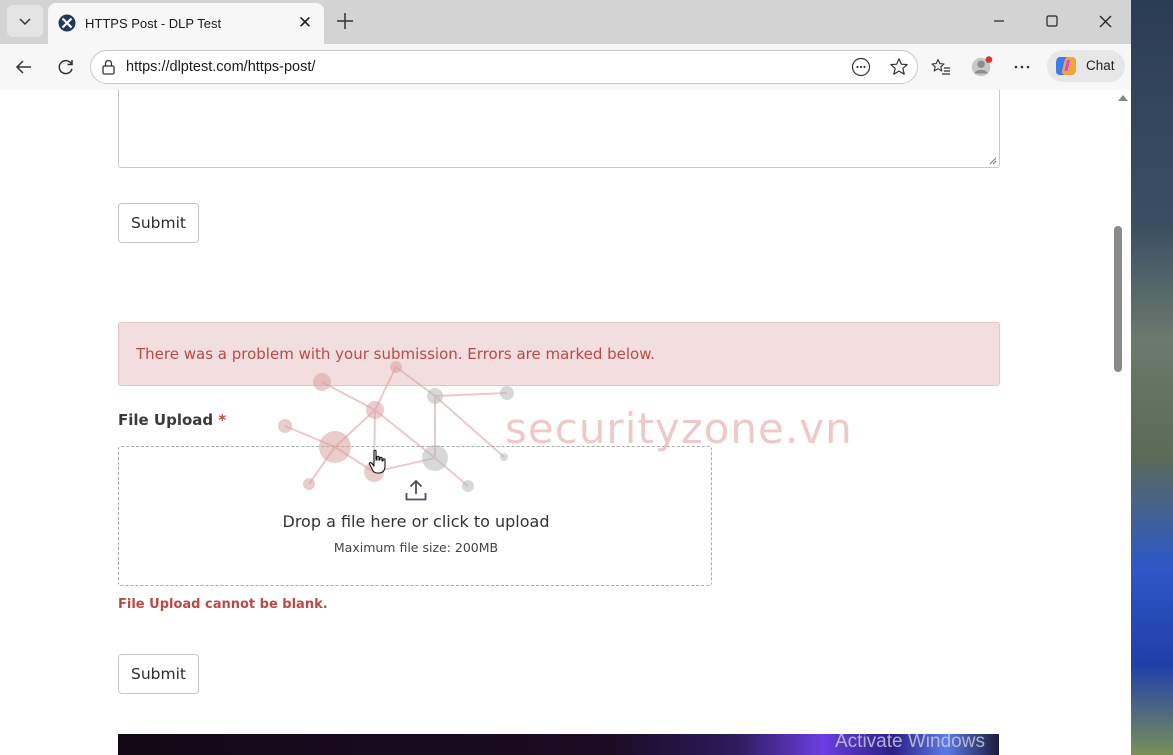  What do you see at coordinates (910, 741) in the screenshot?
I see `activate-windows-watermark: Activate Windows` at bounding box center [910, 741].